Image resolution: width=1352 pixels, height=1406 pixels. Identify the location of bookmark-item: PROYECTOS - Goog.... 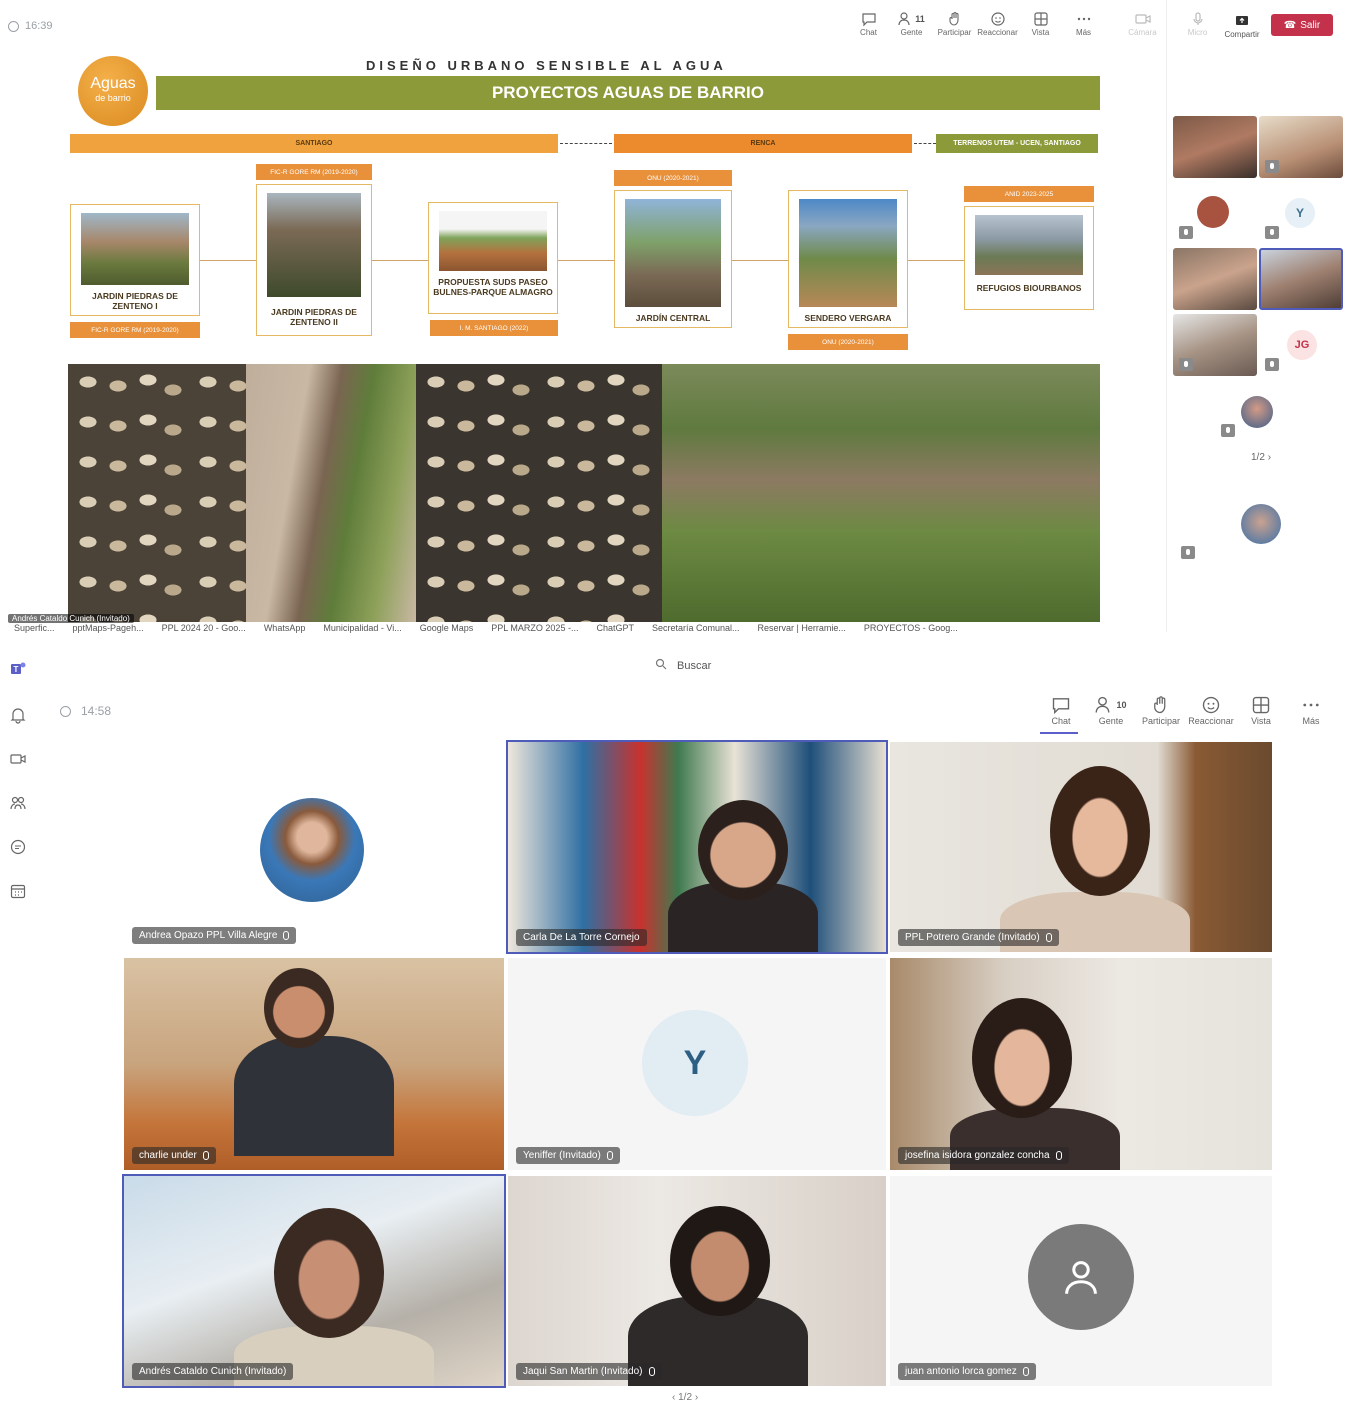
(911, 628).